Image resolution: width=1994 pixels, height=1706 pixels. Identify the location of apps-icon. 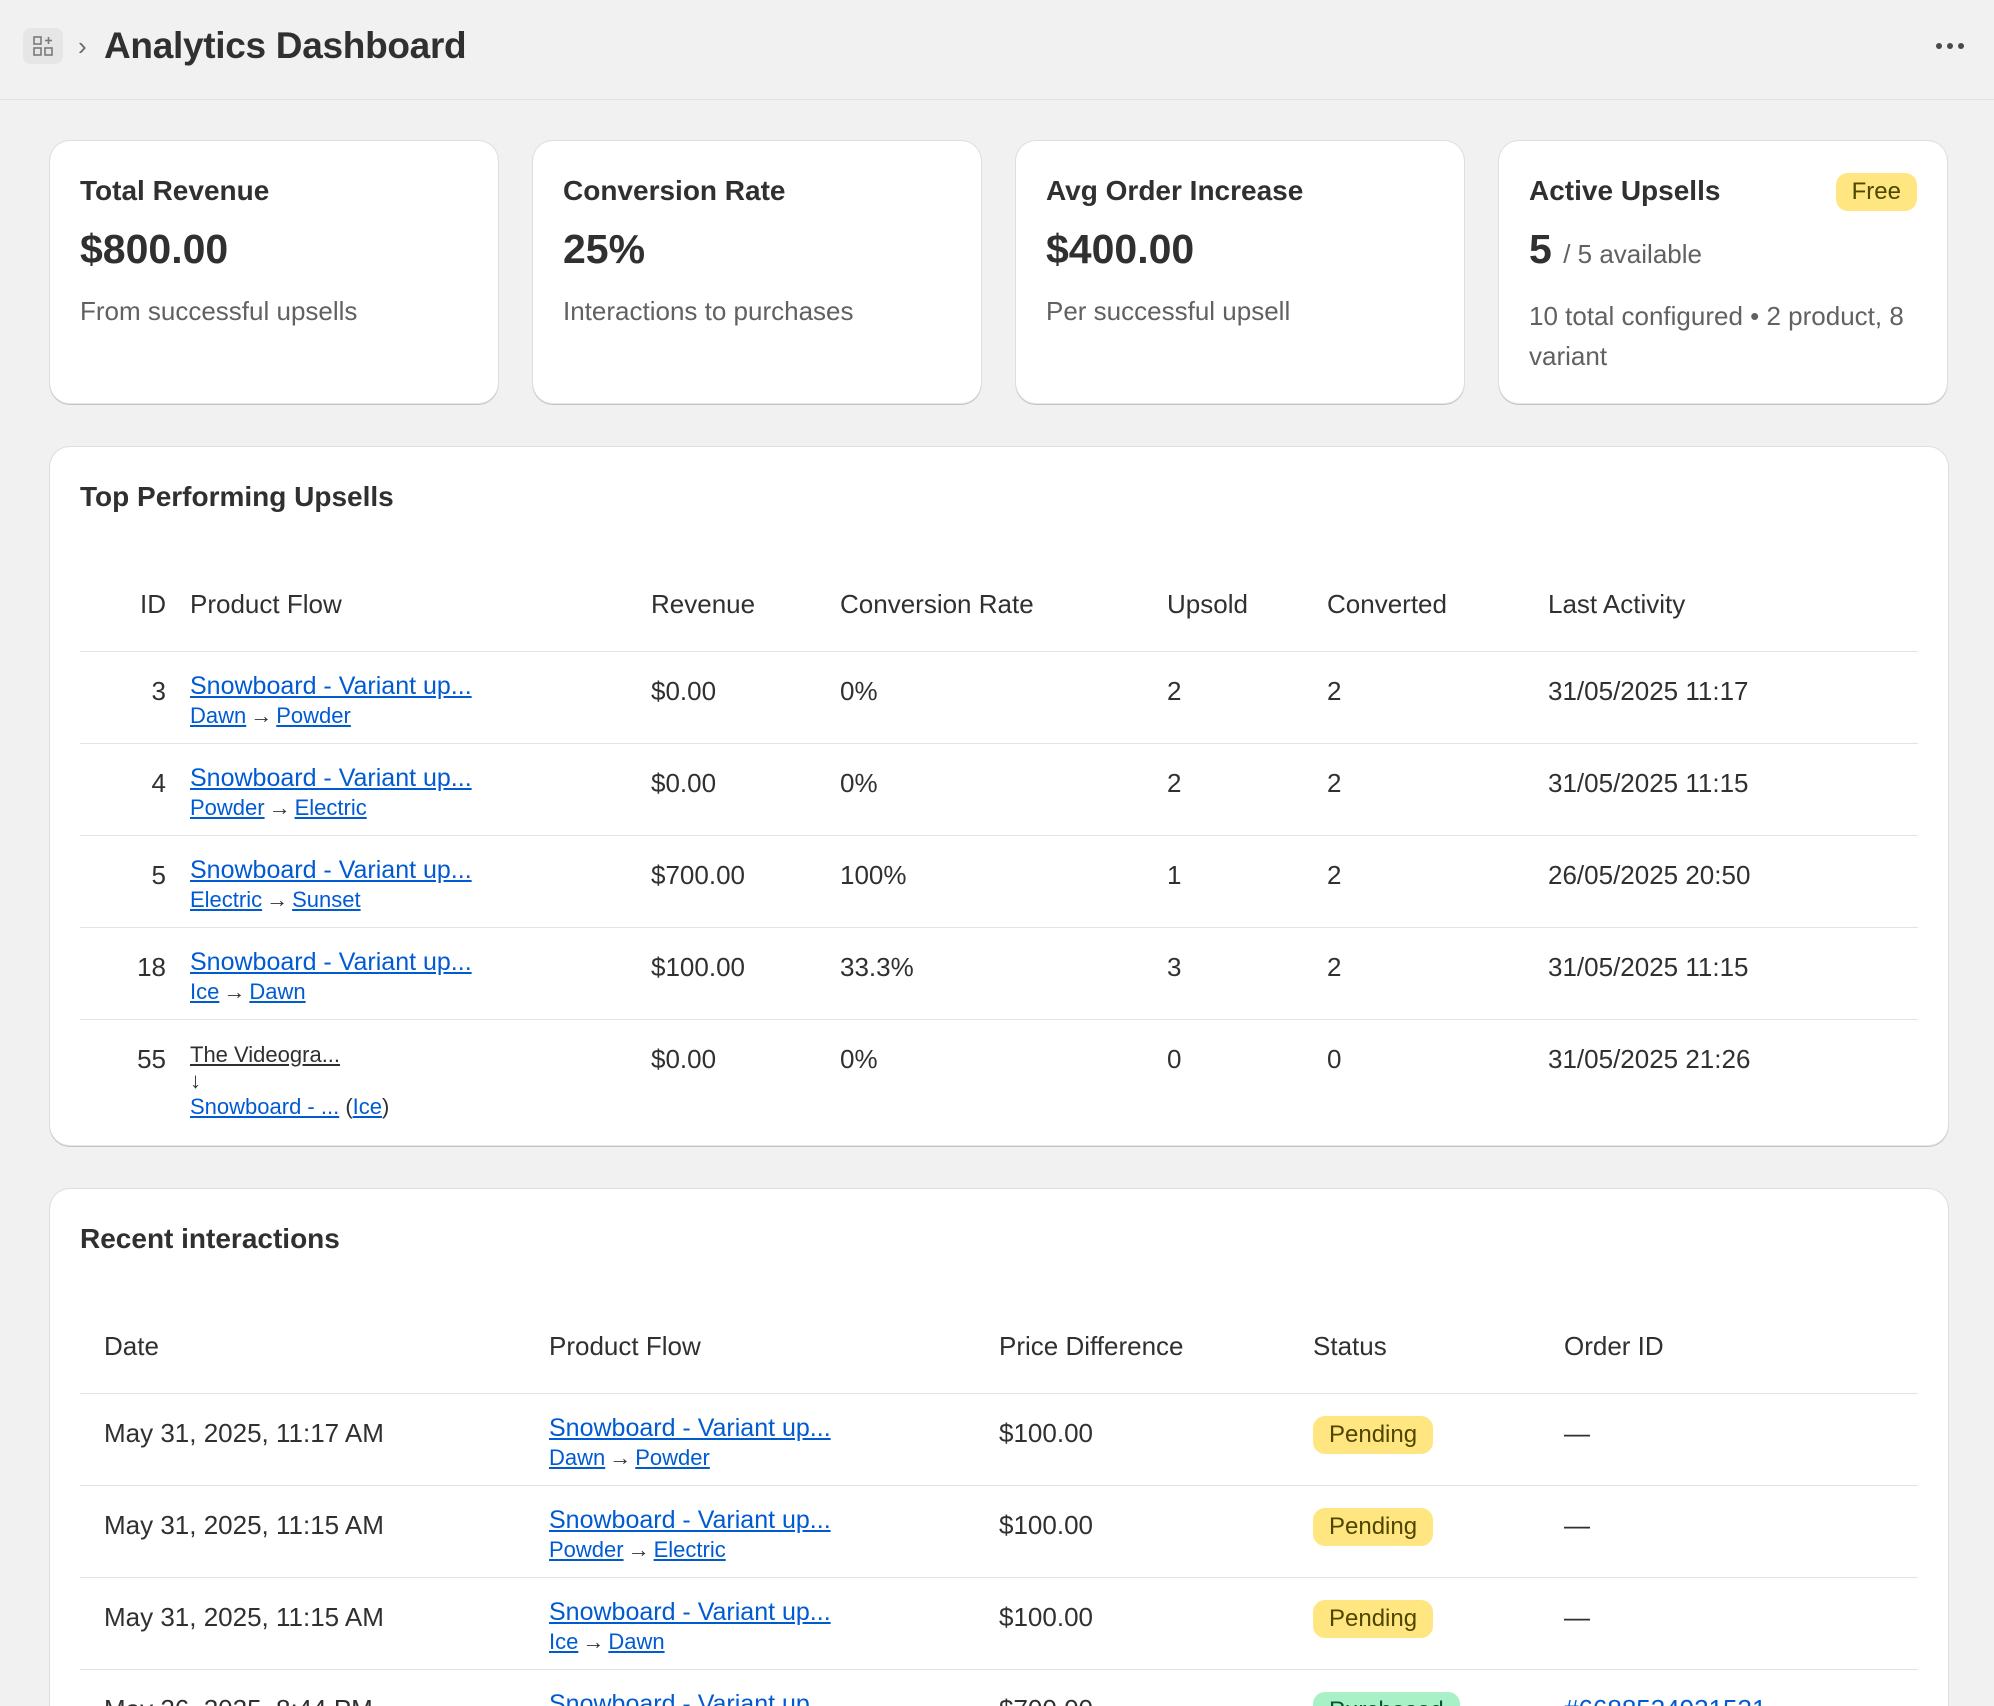
(43, 46).